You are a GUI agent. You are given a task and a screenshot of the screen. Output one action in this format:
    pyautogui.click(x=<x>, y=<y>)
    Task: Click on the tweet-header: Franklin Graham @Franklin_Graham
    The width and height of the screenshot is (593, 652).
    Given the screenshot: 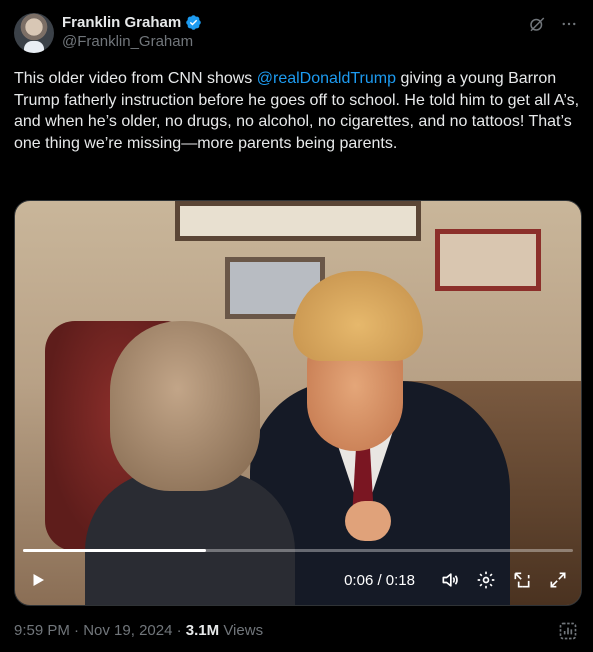 What is the action you would take?
    pyautogui.click(x=296, y=34)
    